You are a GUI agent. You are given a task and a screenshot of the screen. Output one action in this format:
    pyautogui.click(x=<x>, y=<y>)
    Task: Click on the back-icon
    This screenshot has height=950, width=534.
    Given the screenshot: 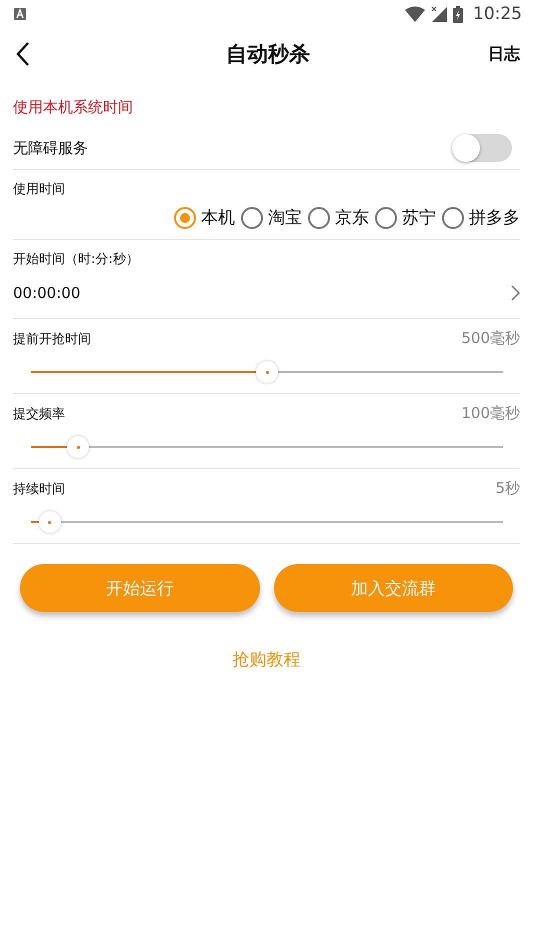 What is the action you would take?
    pyautogui.click(x=23, y=54)
    